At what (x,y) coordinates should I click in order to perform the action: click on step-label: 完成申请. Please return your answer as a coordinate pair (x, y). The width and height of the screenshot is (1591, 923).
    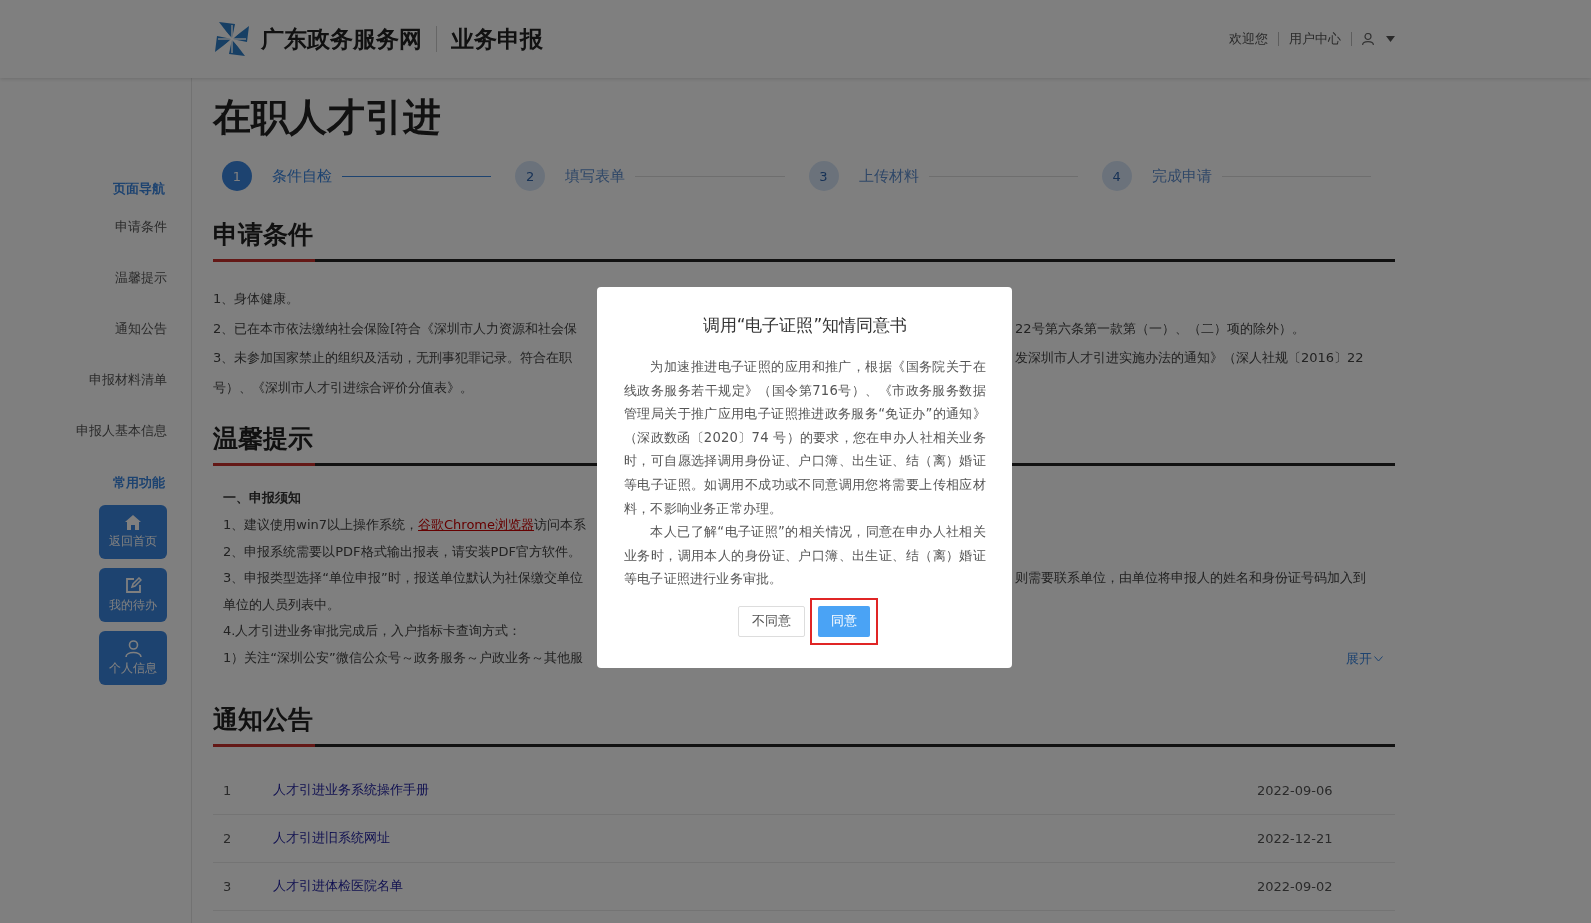
    Looking at the image, I should click on (1181, 176).